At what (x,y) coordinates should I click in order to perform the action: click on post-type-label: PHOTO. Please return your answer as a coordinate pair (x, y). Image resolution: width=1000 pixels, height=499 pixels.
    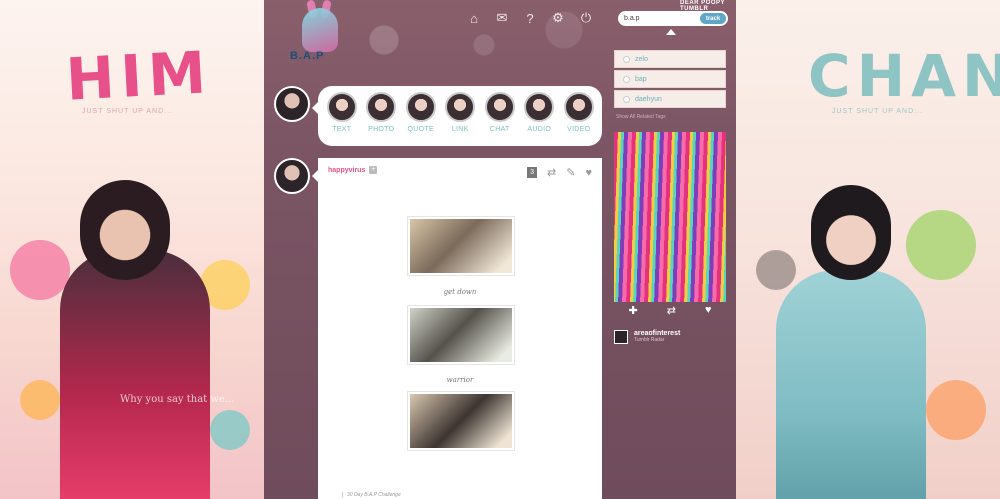
    Looking at the image, I should click on (381, 129).